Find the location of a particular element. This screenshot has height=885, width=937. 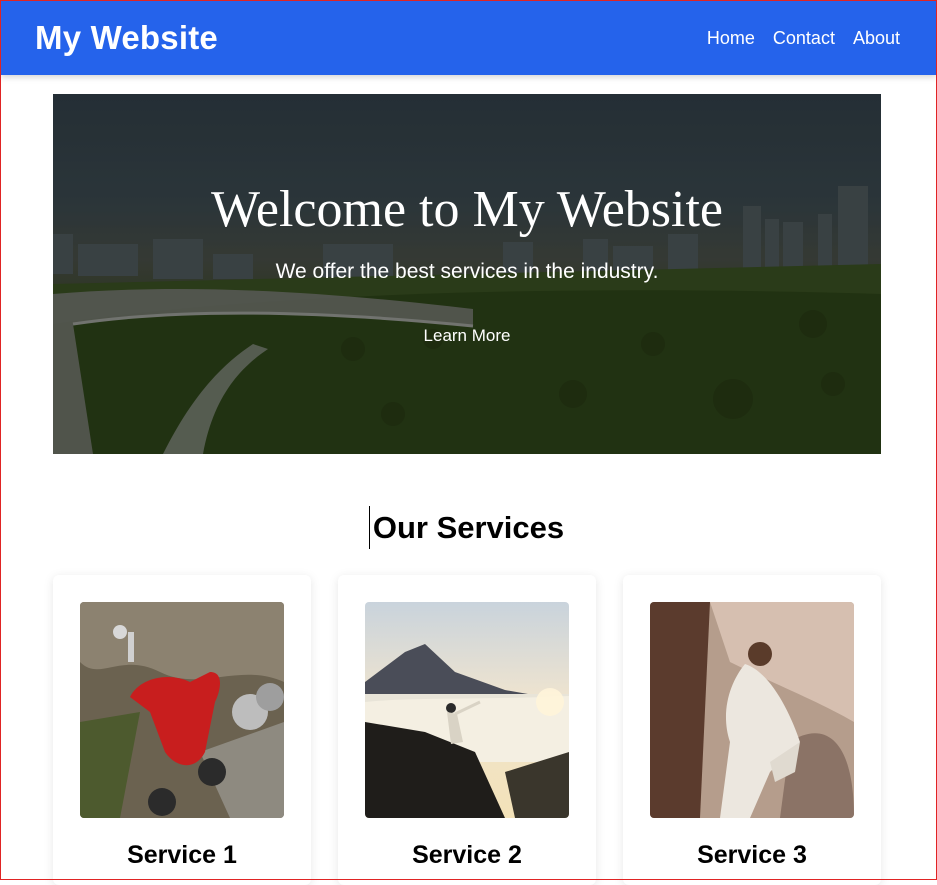

service-3-title: Service 3 is located at coordinates (752, 855).